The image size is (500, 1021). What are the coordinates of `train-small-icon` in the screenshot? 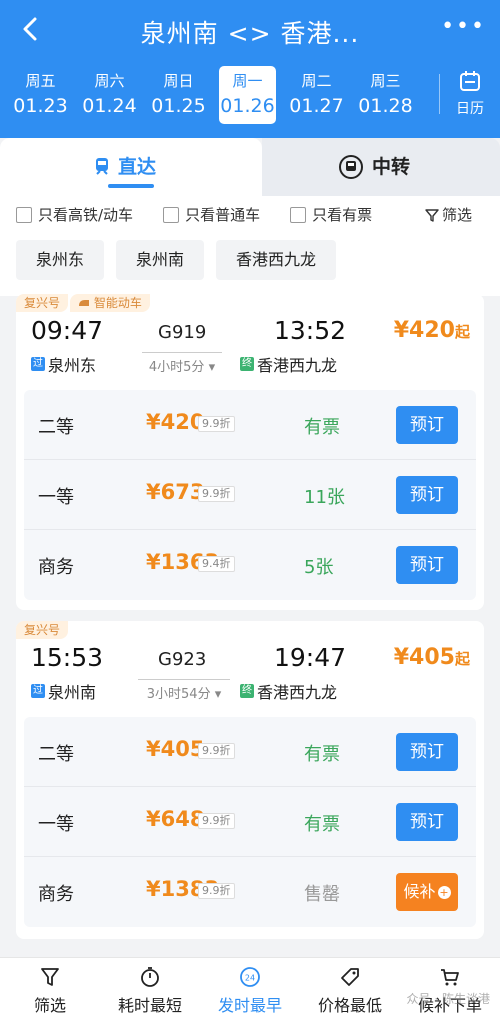 It's located at (84, 303).